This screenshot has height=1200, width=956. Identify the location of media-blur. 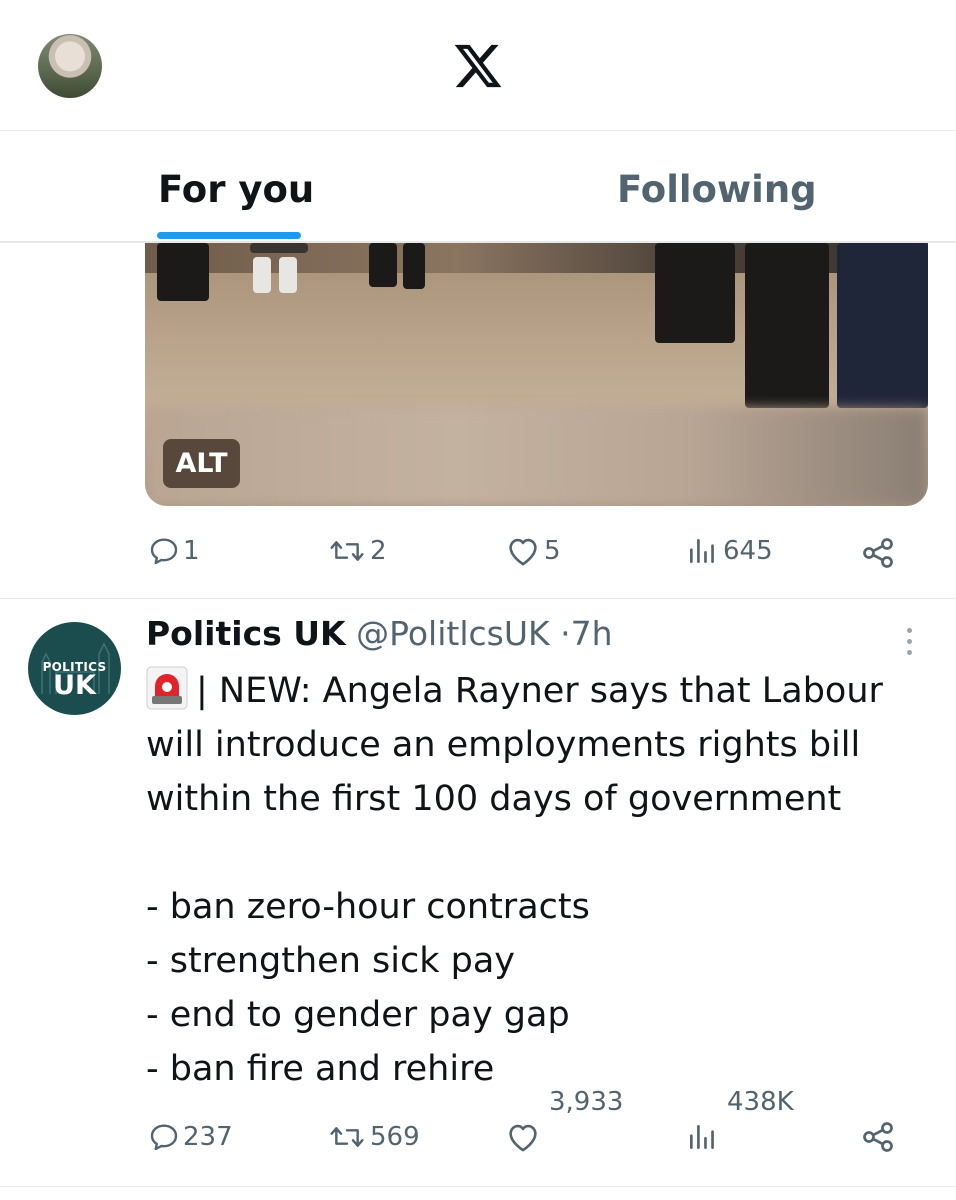
(536, 457).